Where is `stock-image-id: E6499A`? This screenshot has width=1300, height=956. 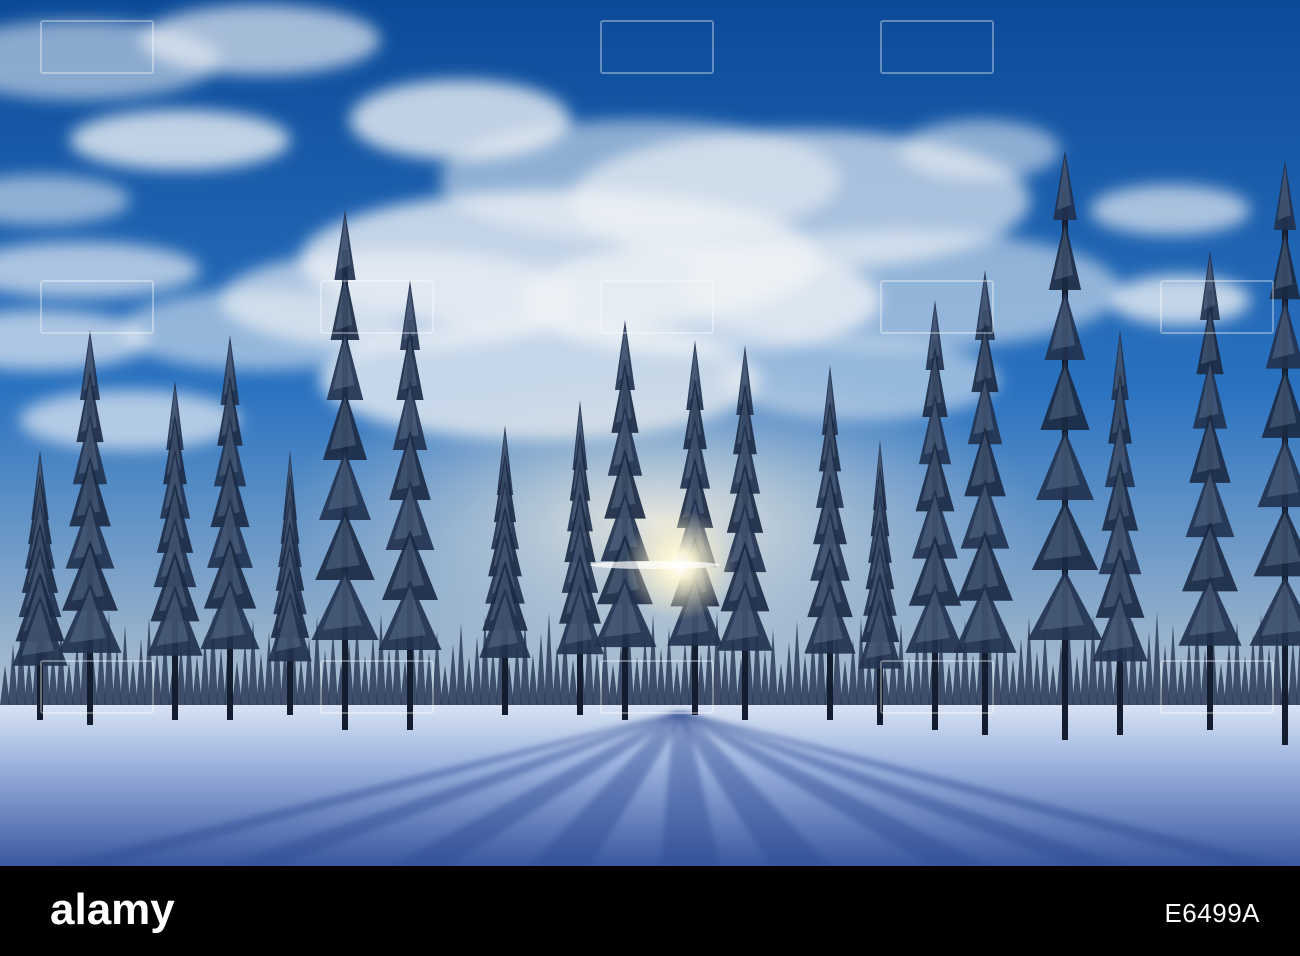 stock-image-id: E6499A is located at coordinates (1212, 913).